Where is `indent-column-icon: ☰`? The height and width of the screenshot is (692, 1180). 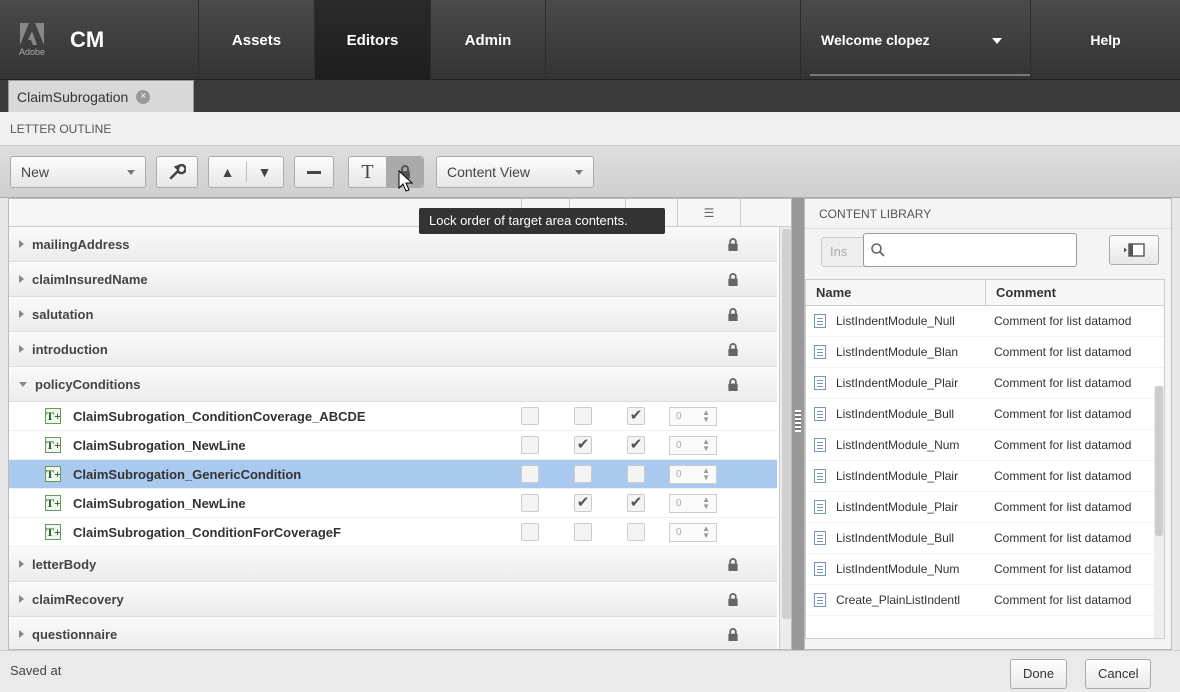 indent-column-icon: ☰ is located at coordinates (709, 213).